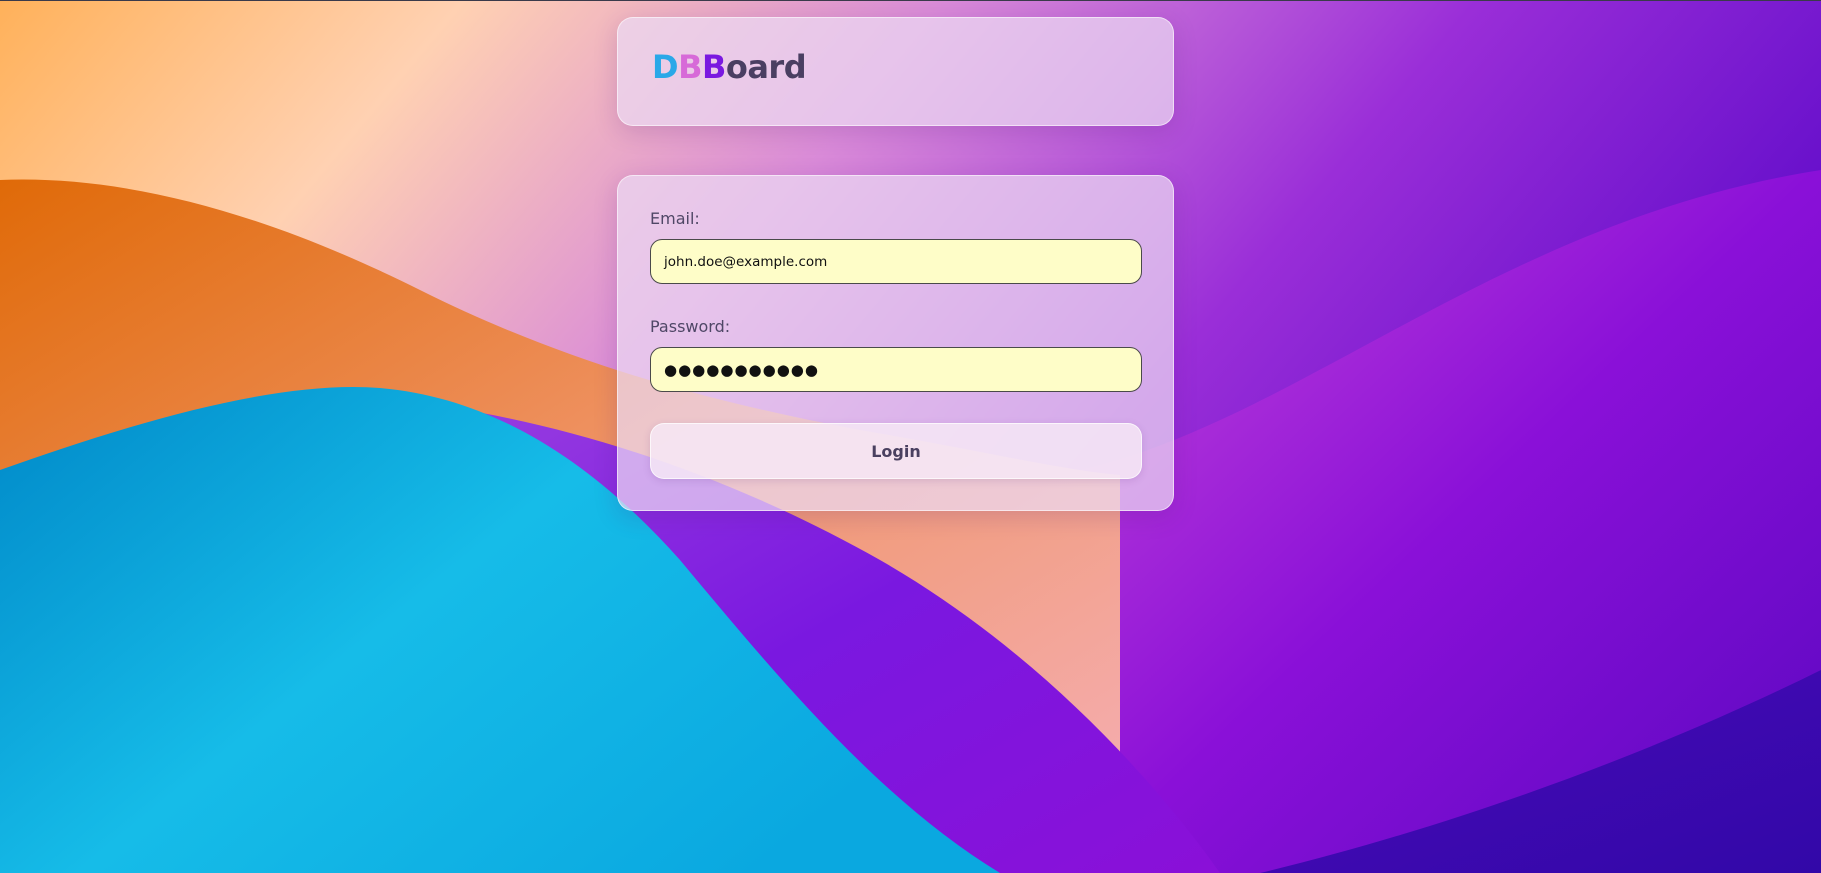  What do you see at coordinates (741, 369) in the screenshot?
I see `password-value: ●●●●●●●●●●●` at bounding box center [741, 369].